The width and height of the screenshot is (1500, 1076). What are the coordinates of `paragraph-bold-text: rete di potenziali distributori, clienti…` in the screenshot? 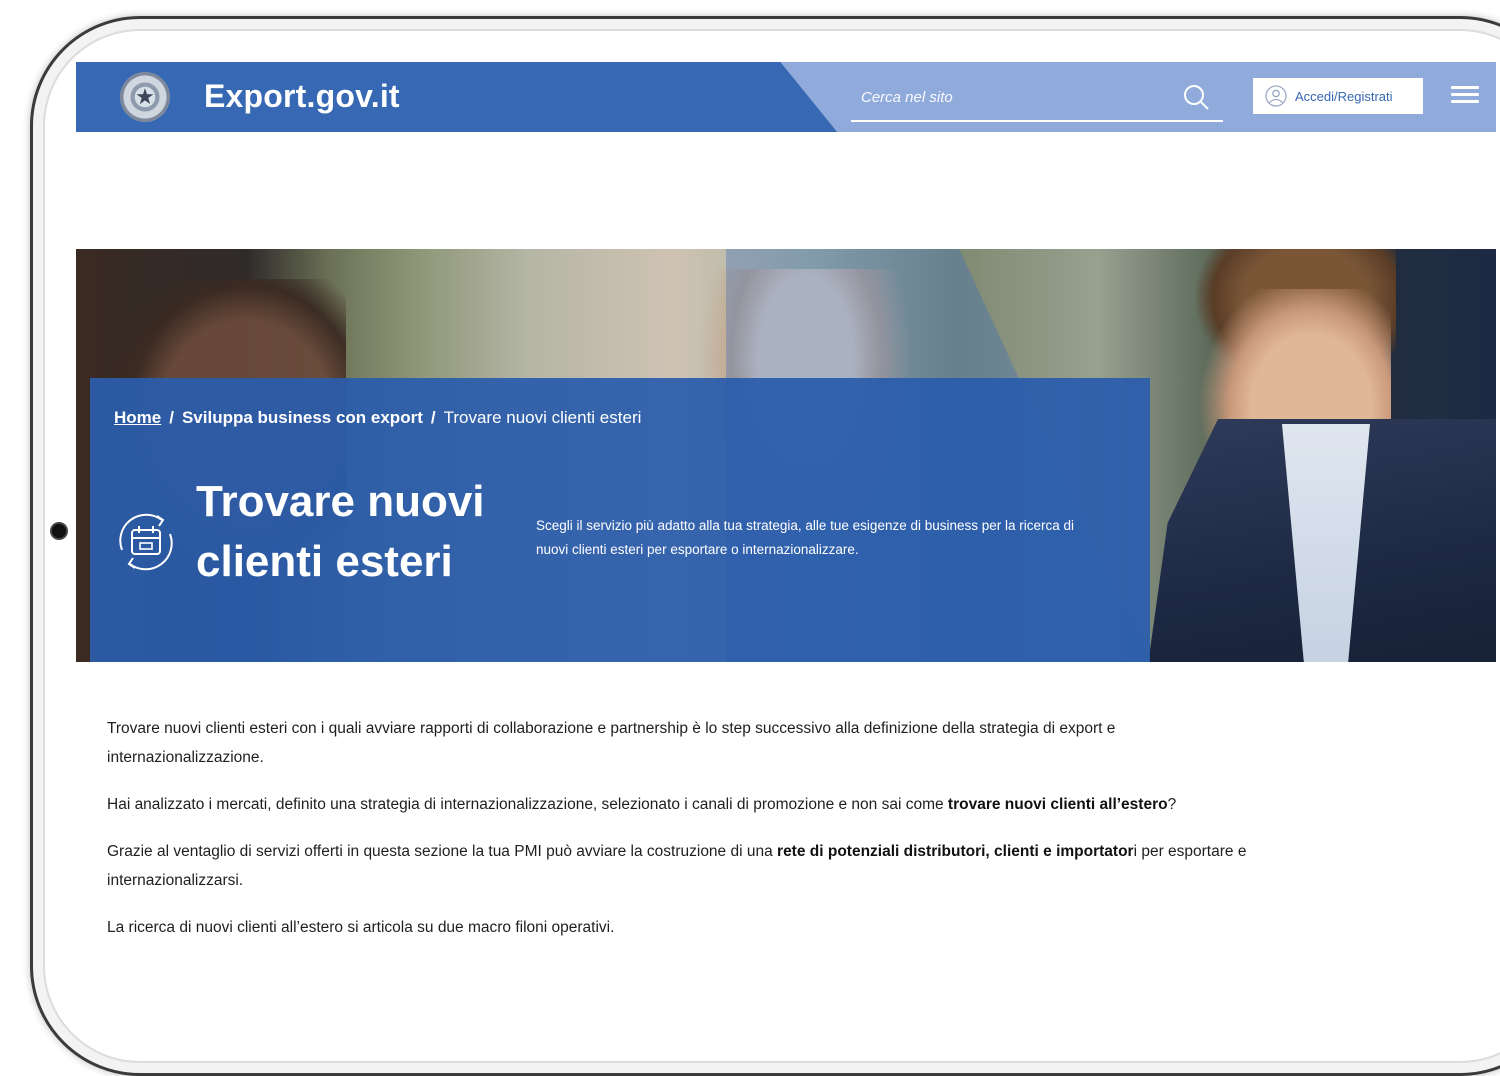 It's located at (955, 851).